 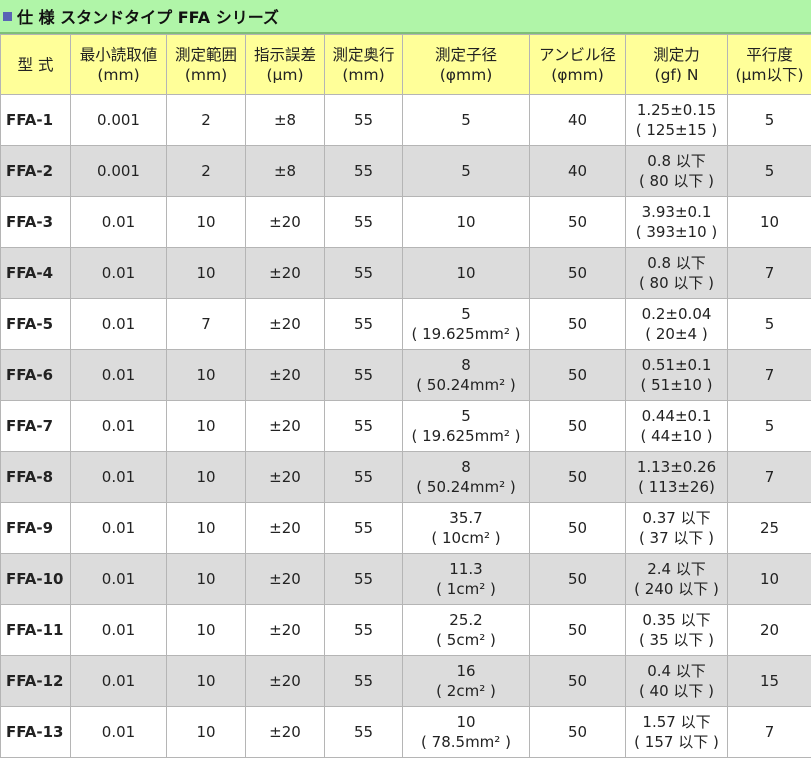 What do you see at coordinates (206, 171) in the screenshot?
I see `table-cell: 2` at bounding box center [206, 171].